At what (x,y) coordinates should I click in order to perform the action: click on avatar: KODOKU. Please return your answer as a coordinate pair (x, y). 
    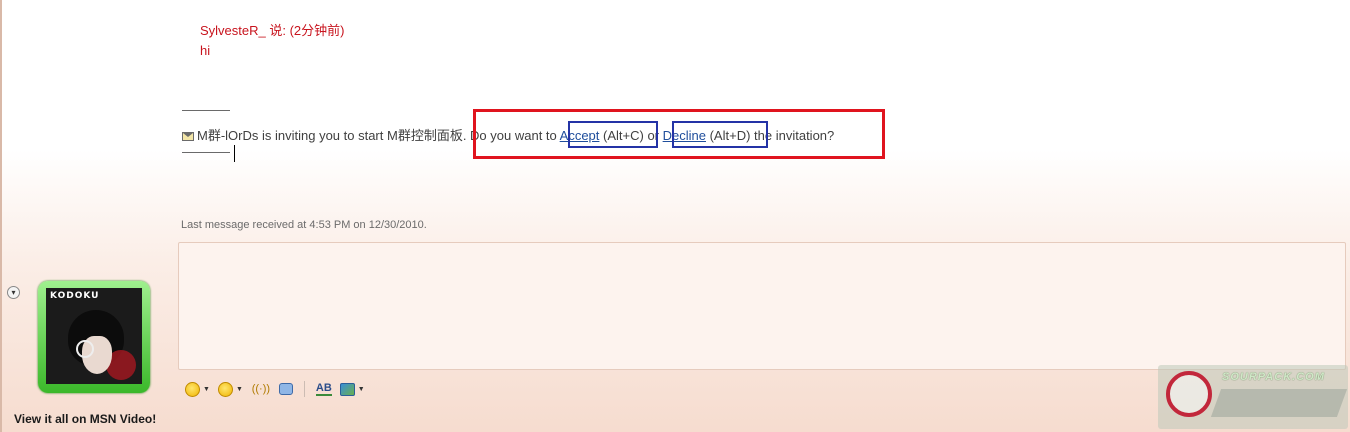
    Looking at the image, I should click on (94, 337).